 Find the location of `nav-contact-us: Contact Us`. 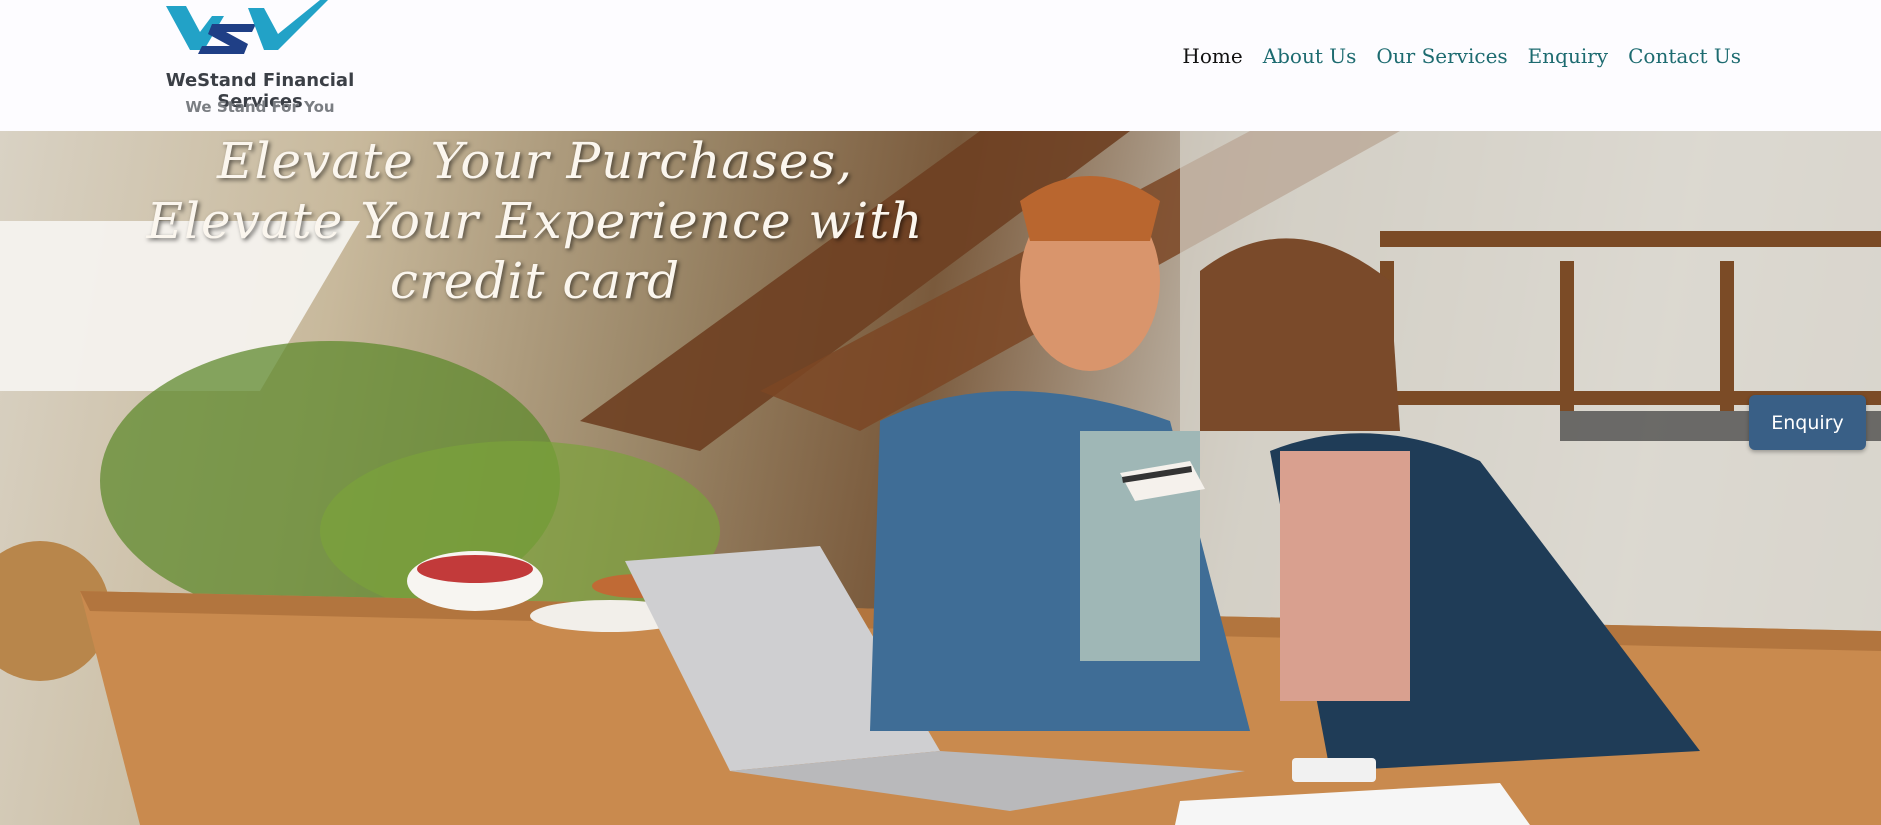

nav-contact-us: Contact Us is located at coordinates (1684, 56).